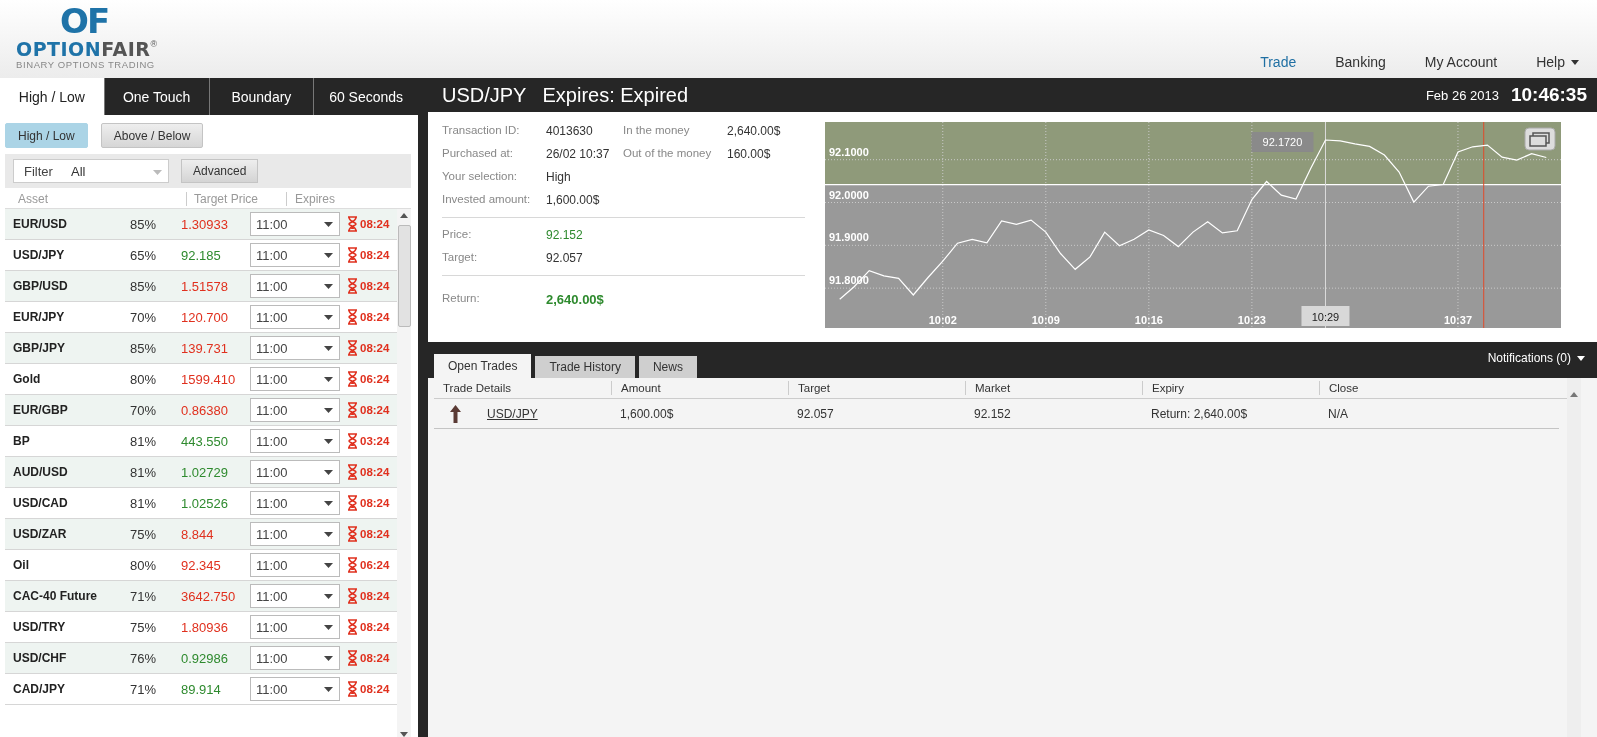 The image size is (1597, 737). I want to click on asset-row: EUR/USD 85% 1.30933 11:00 08:24, so click(201, 224).